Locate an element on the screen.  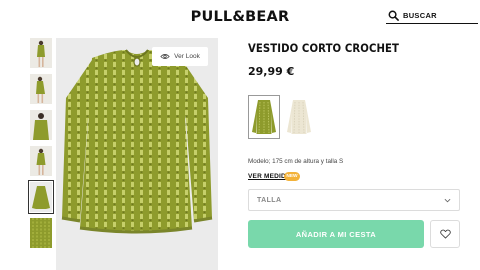
color-swatch-ecru is located at coordinates (299, 117).